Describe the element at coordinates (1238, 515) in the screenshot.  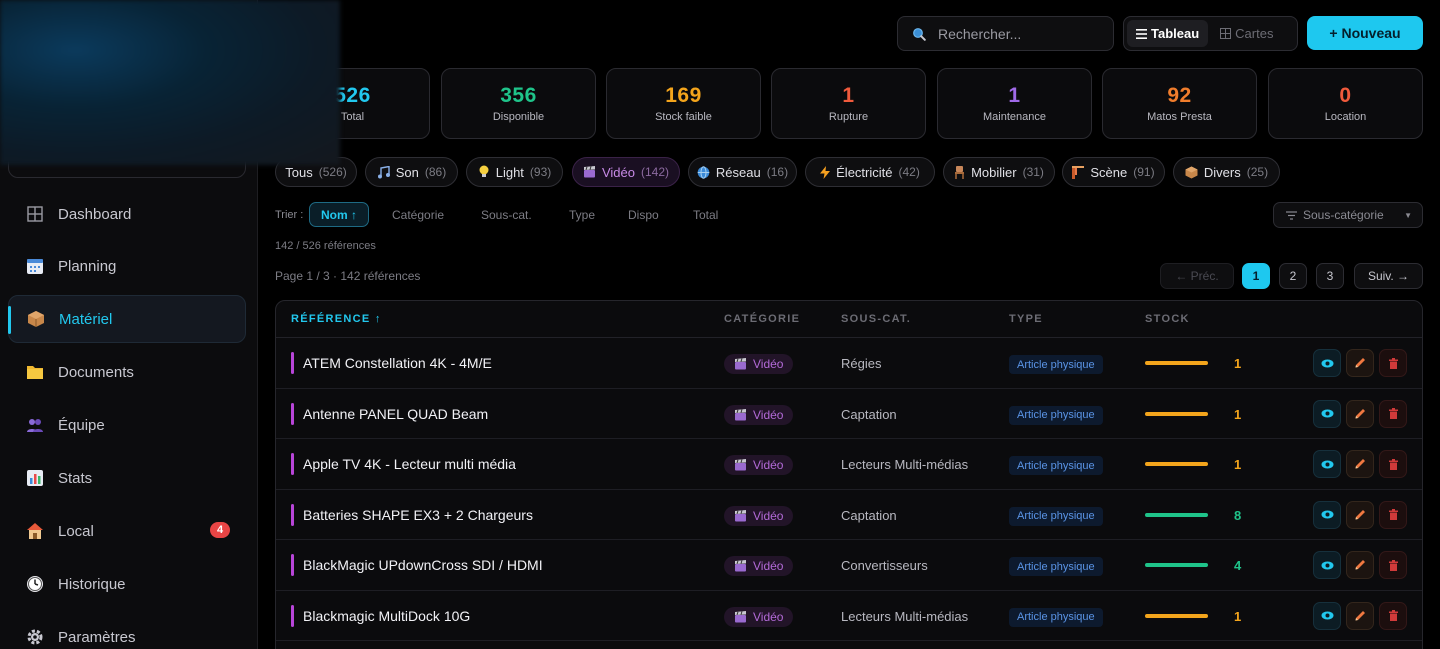
I see `stock-value: 8` at that location.